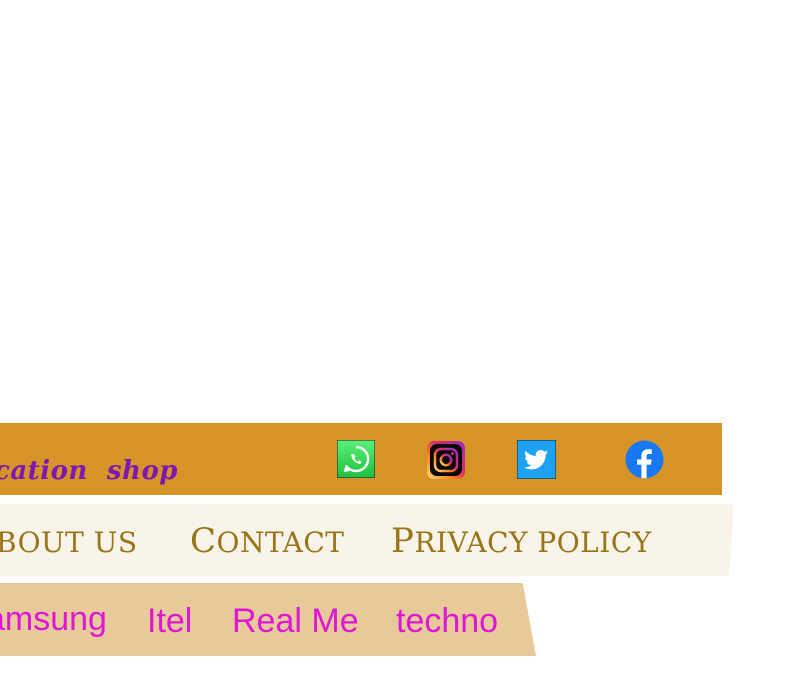 This screenshot has height=692, width=796. I want to click on brand-link-itel: Itel, so click(169, 621).